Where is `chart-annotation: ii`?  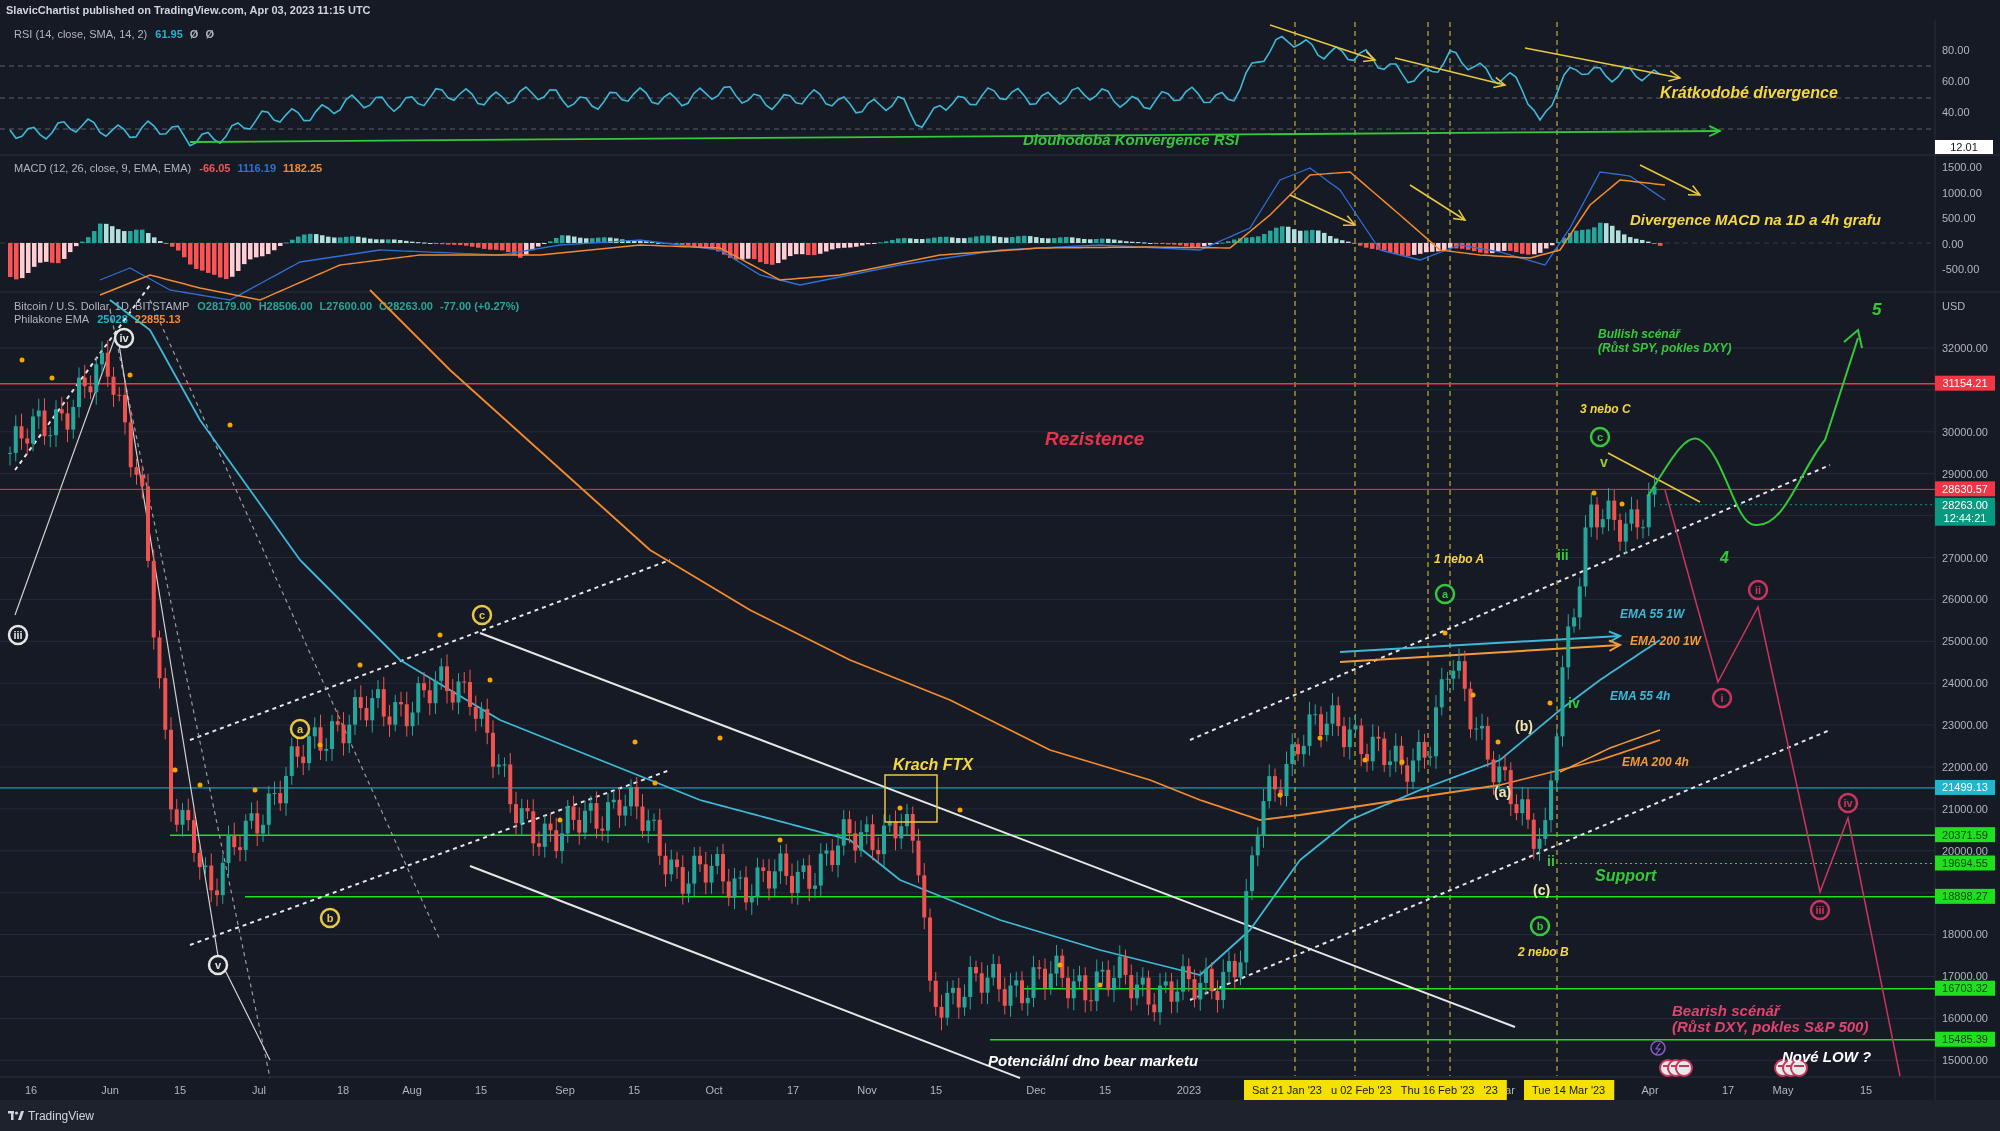 chart-annotation: ii is located at coordinates (1551, 861).